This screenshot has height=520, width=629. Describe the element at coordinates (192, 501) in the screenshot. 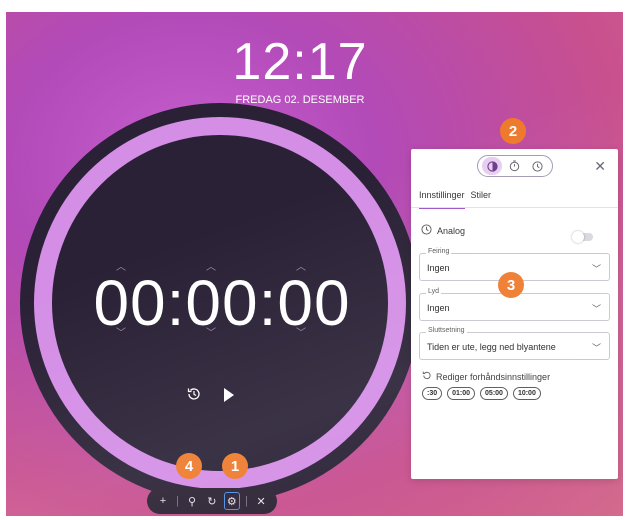

I see `zoom-icon: ⚲` at that location.